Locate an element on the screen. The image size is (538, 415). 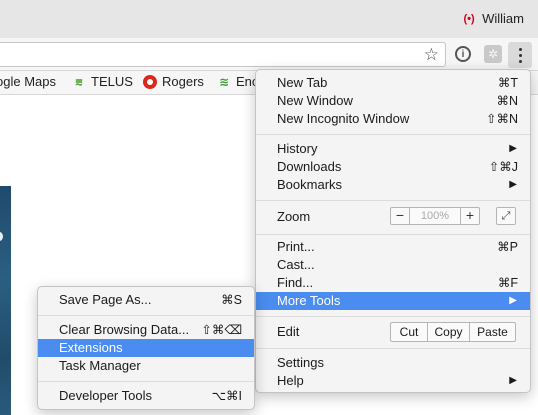
bookmark-label: Rogers is located at coordinates (183, 81).